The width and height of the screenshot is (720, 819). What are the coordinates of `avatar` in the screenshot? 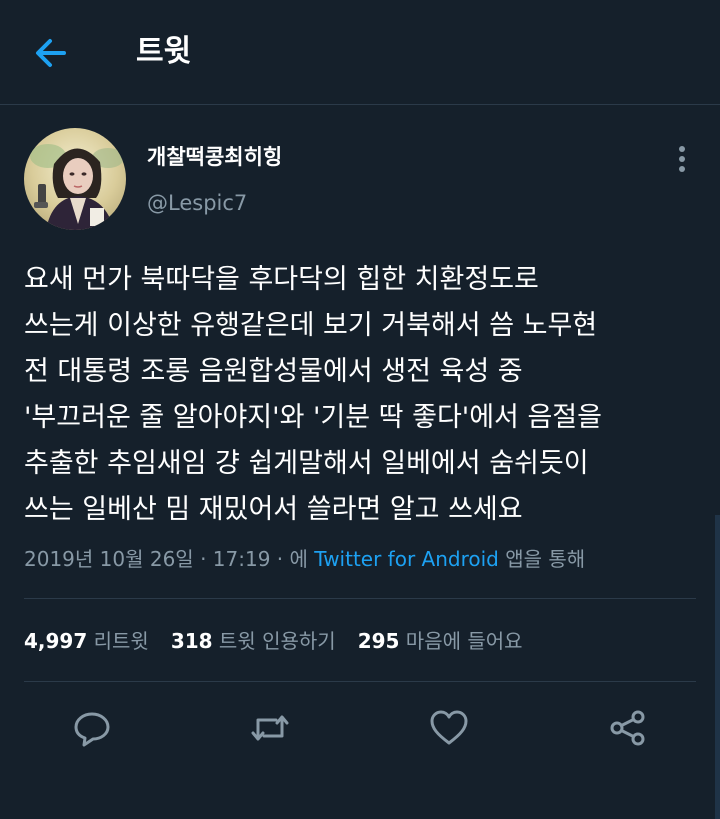 It's located at (75, 179).